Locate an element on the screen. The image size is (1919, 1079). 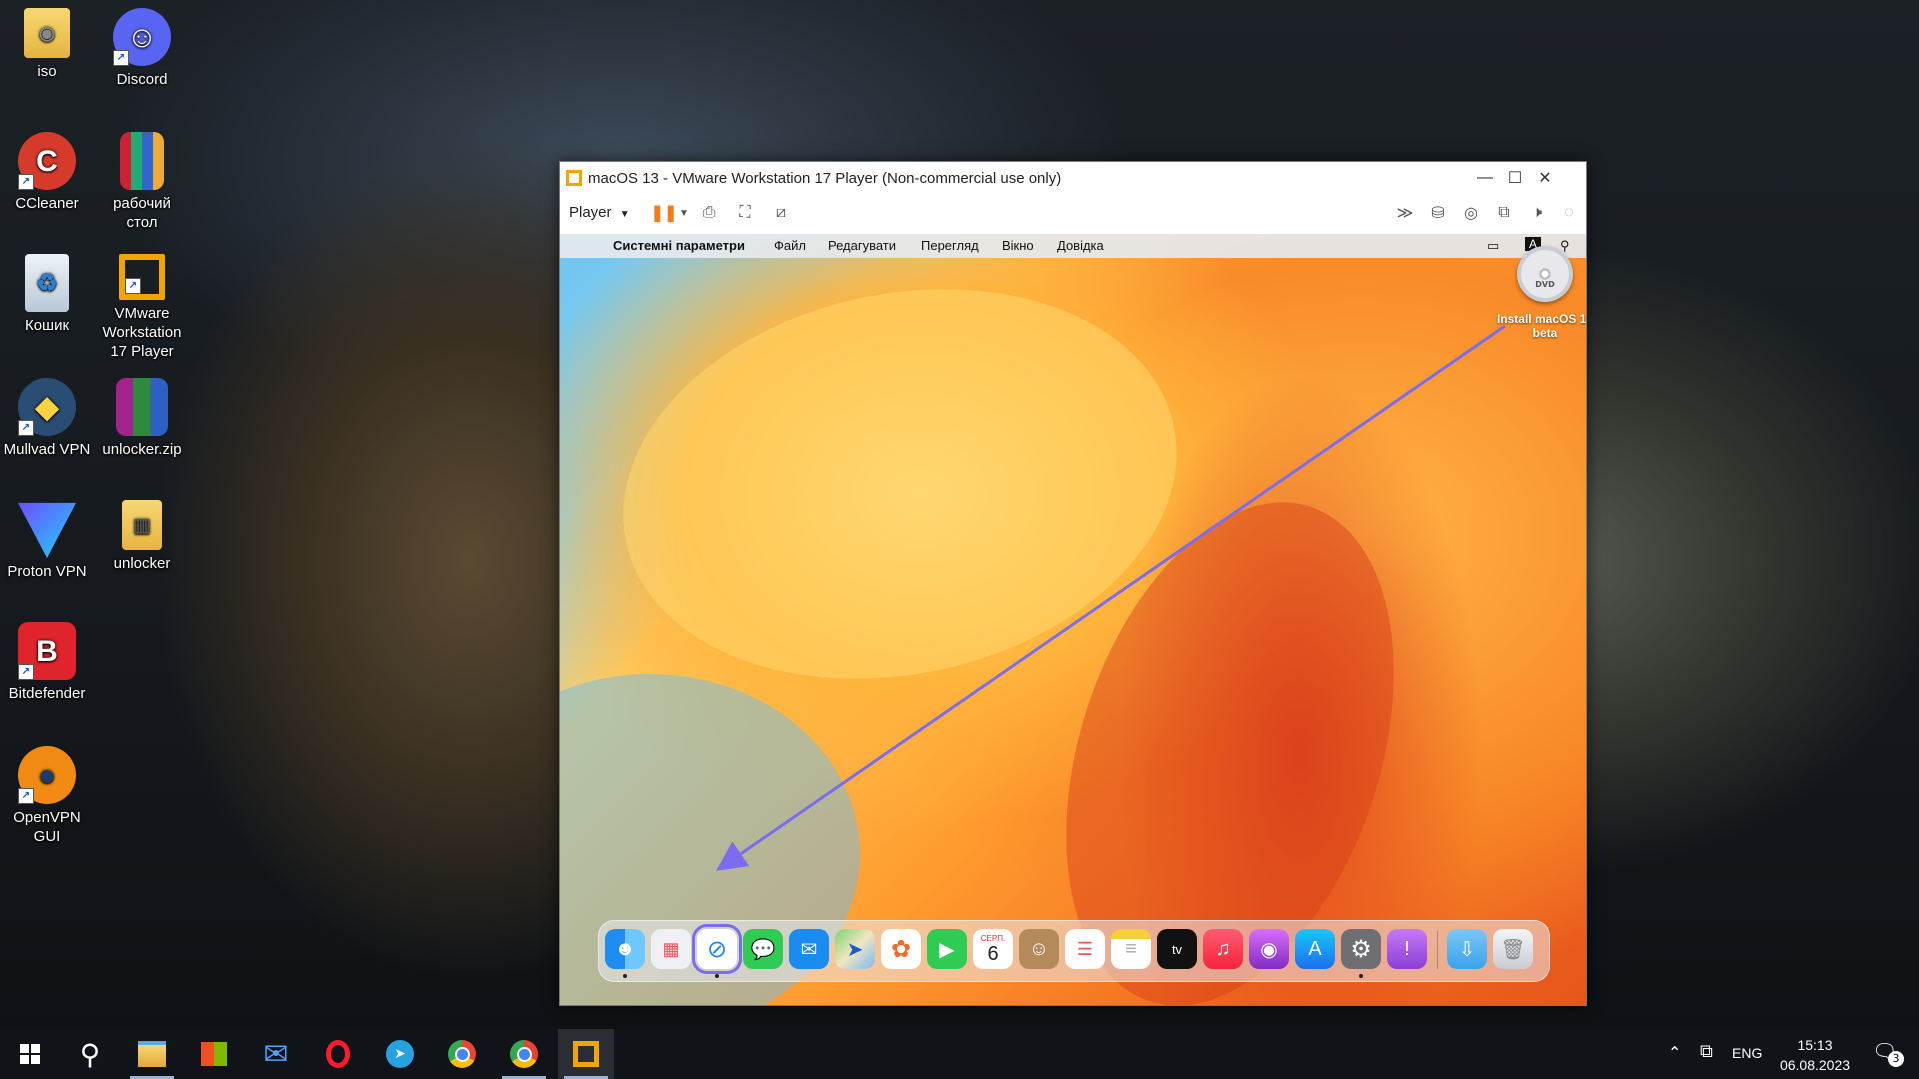
mullvad-icon: ◆ ↗ is located at coordinates (47, 407).